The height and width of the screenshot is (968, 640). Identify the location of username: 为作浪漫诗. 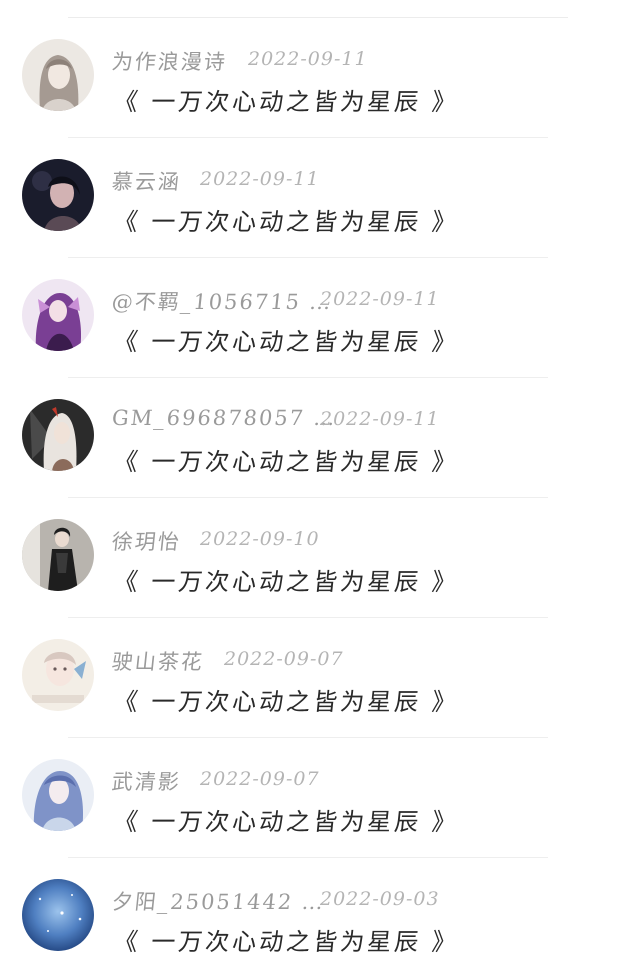
(169, 61).